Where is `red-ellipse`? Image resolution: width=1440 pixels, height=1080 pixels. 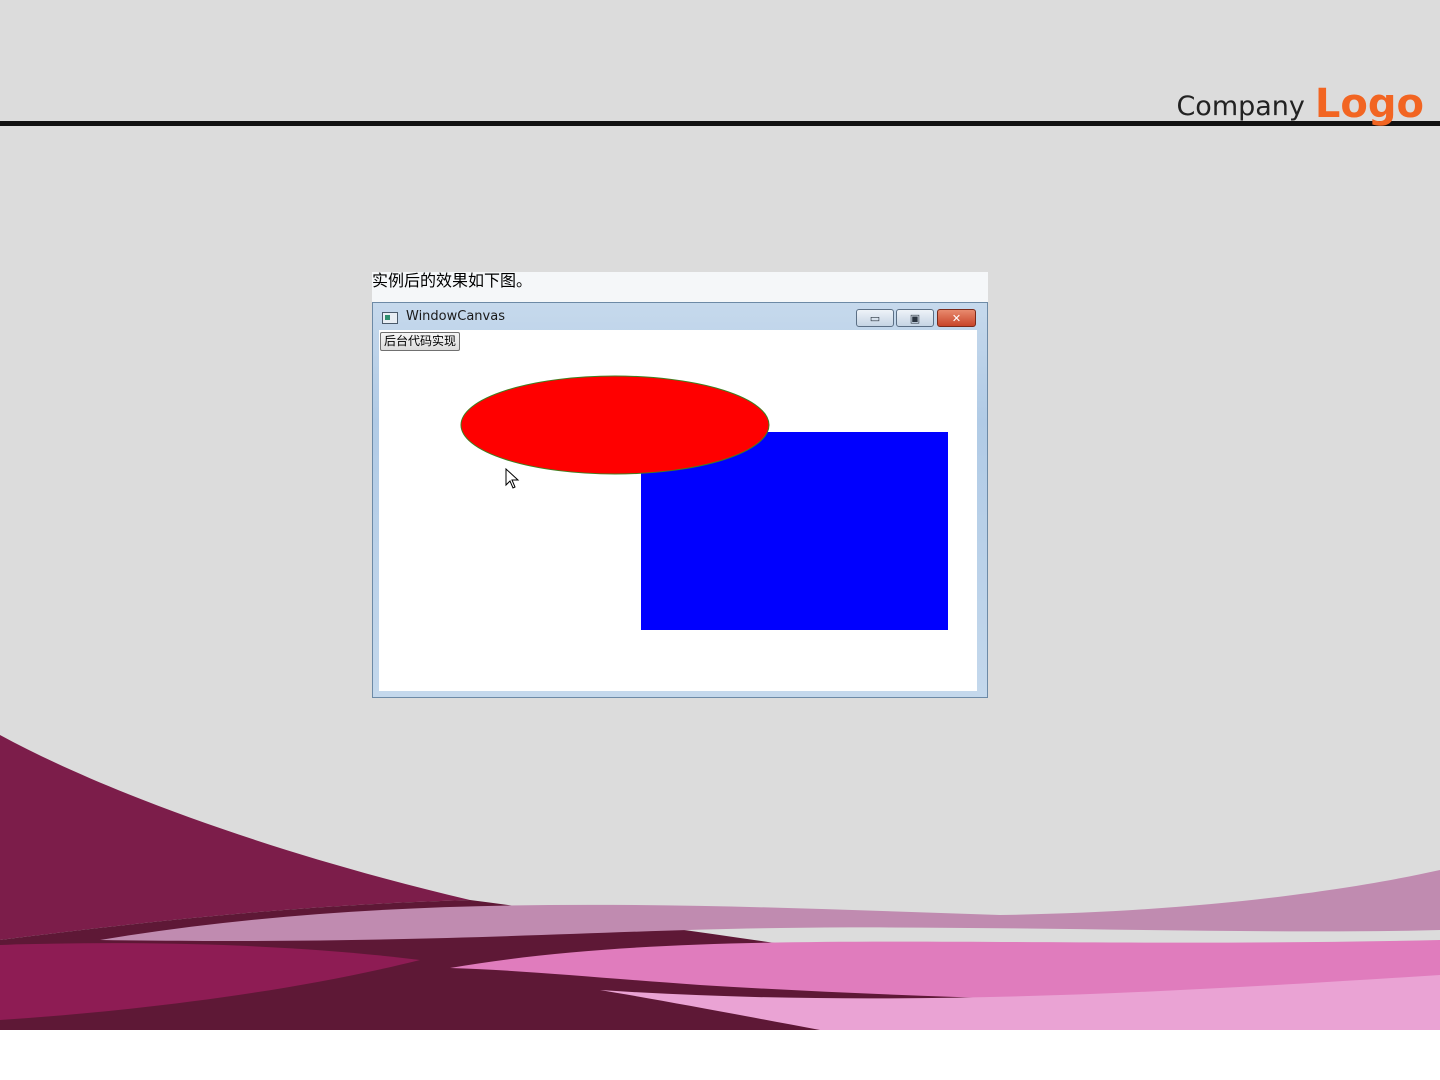
red-ellipse is located at coordinates (615, 425).